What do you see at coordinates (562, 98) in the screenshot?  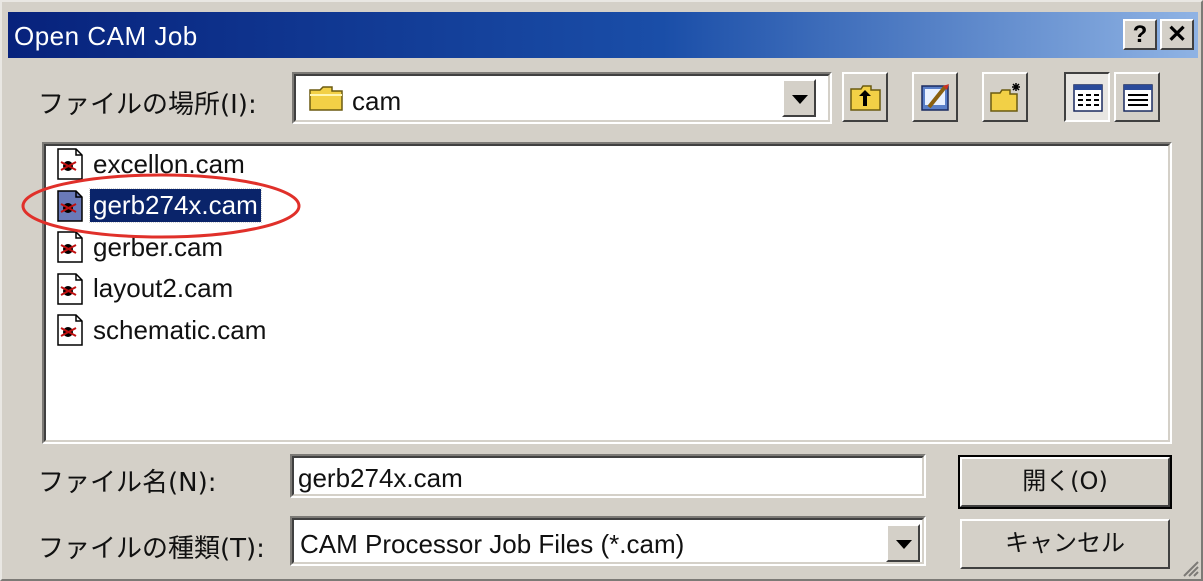 I see `location-combo: cam` at bounding box center [562, 98].